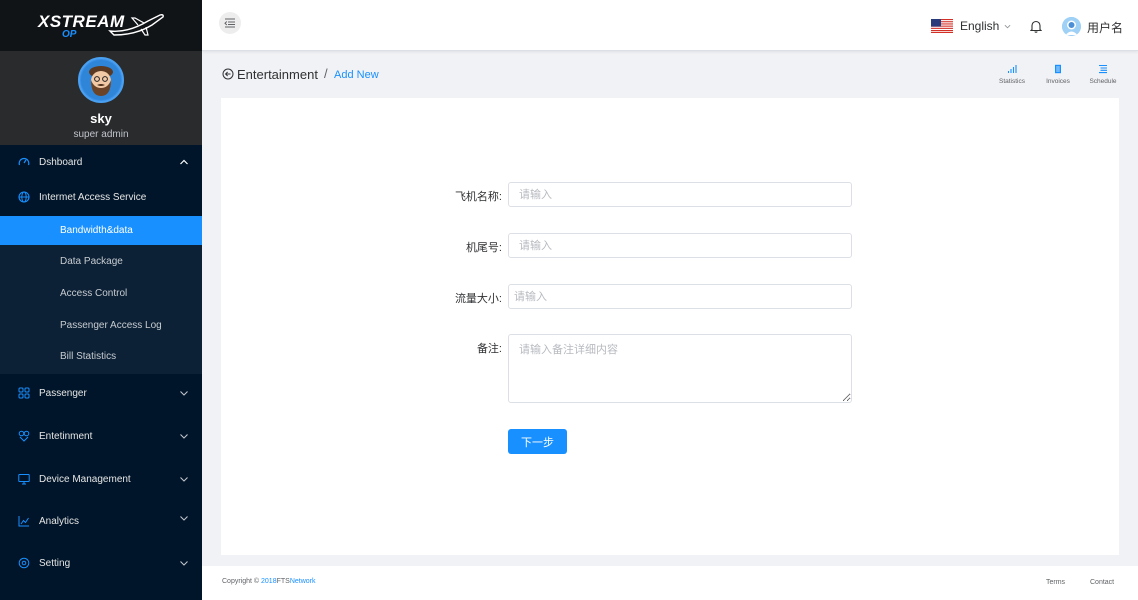 The image size is (1138, 600). I want to click on copyright-prefix: Copyright ©, so click(241, 581).